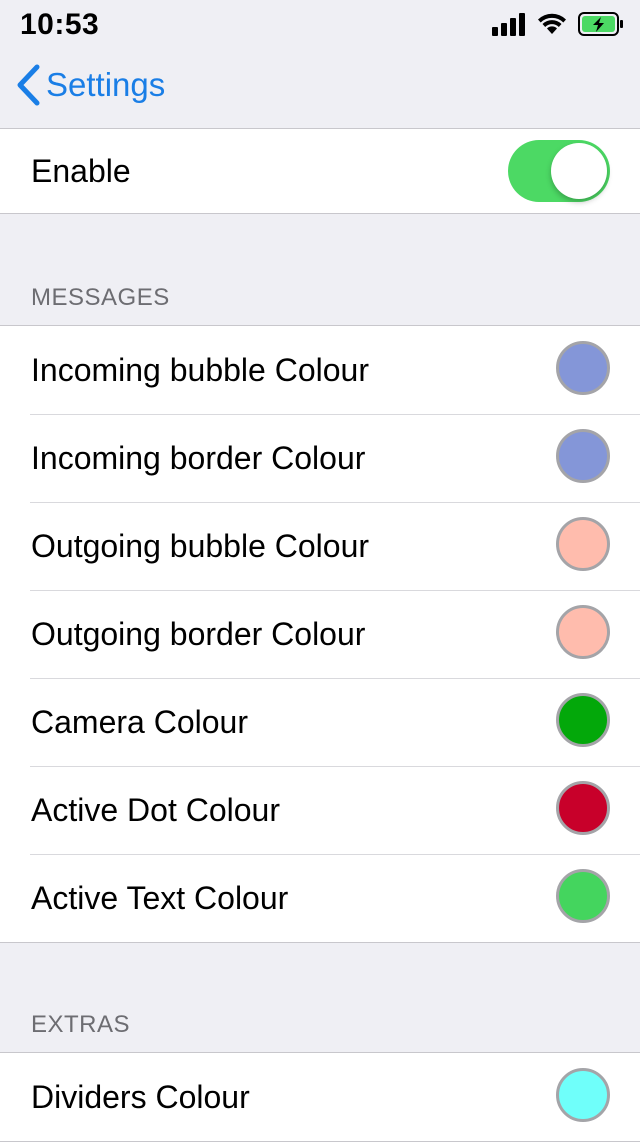  What do you see at coordinates (320, 26) in the screenshot?
I see `status-bar: 10:53` at bounding box center [320, 26].